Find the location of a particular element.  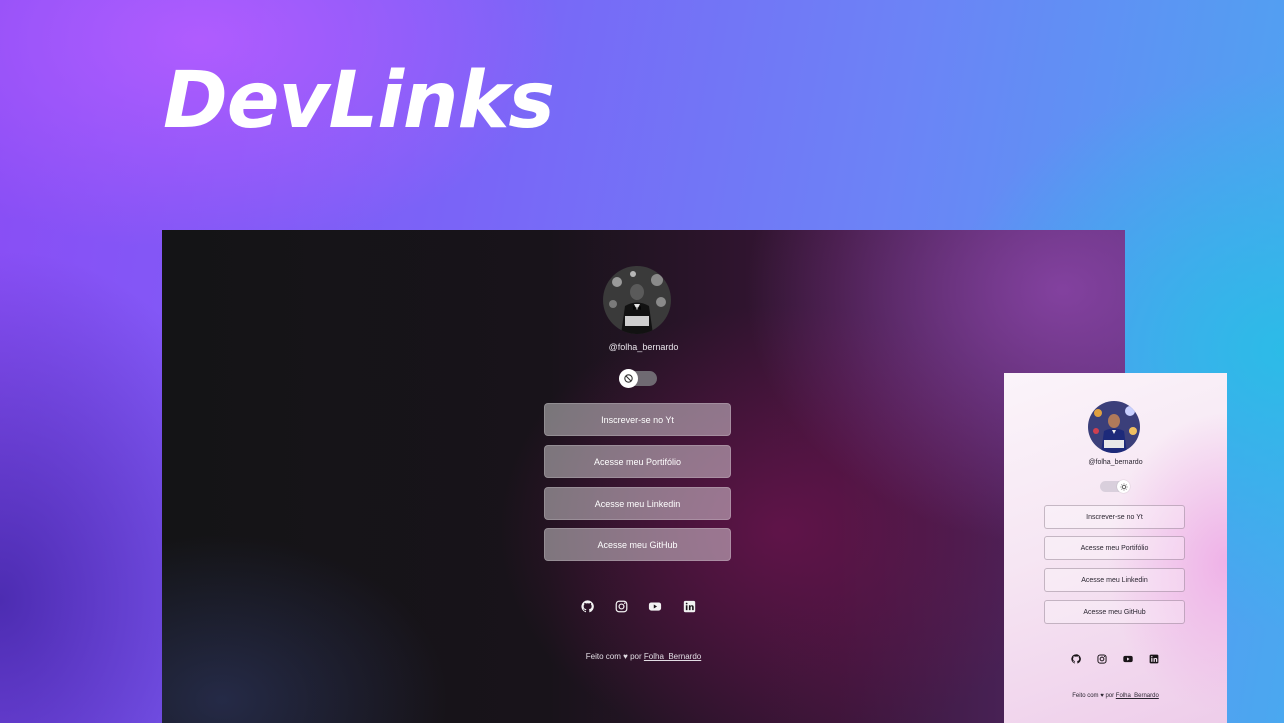

brand-title: DevLinks is located at coordinates (359, 101).